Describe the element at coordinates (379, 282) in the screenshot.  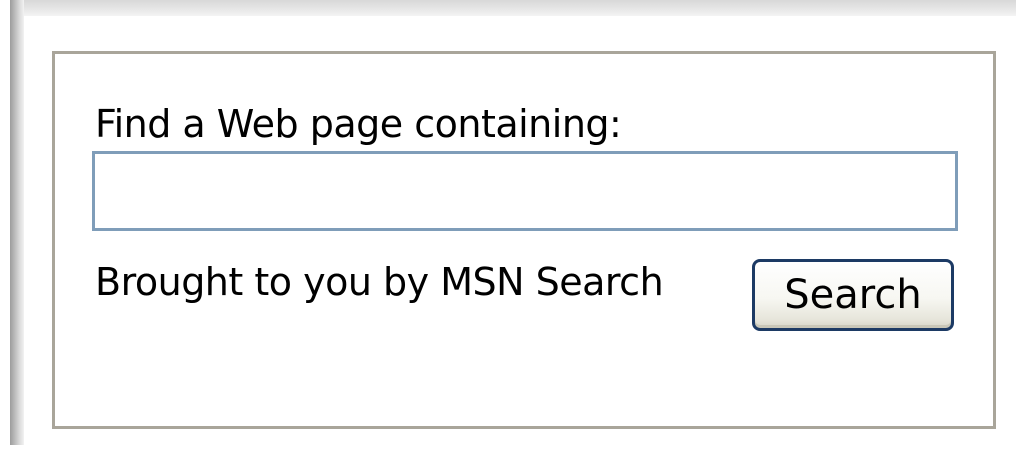
I see `attribution-text: Brought to you by MSN Search` at that location.